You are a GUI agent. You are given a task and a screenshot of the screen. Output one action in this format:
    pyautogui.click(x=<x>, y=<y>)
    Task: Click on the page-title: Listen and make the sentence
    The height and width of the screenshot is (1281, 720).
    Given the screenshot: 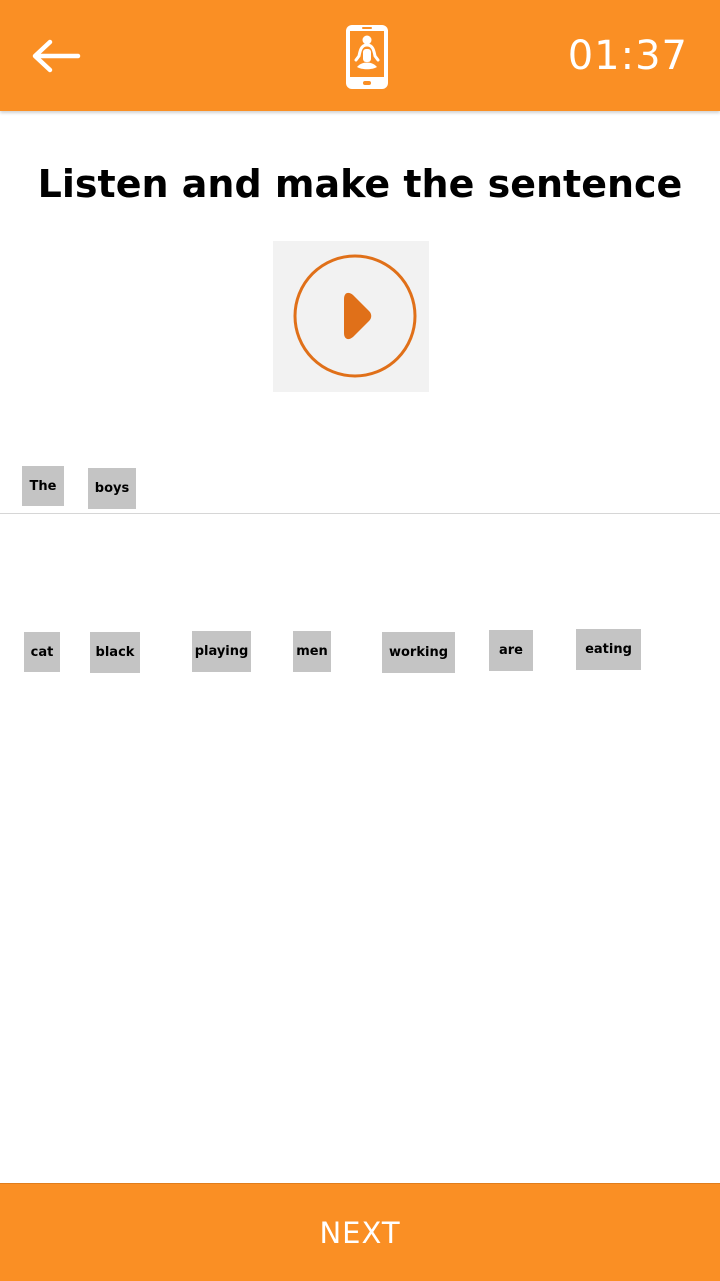 What is the action you would take?
    pyautogui.click(x=360, y=184)
    